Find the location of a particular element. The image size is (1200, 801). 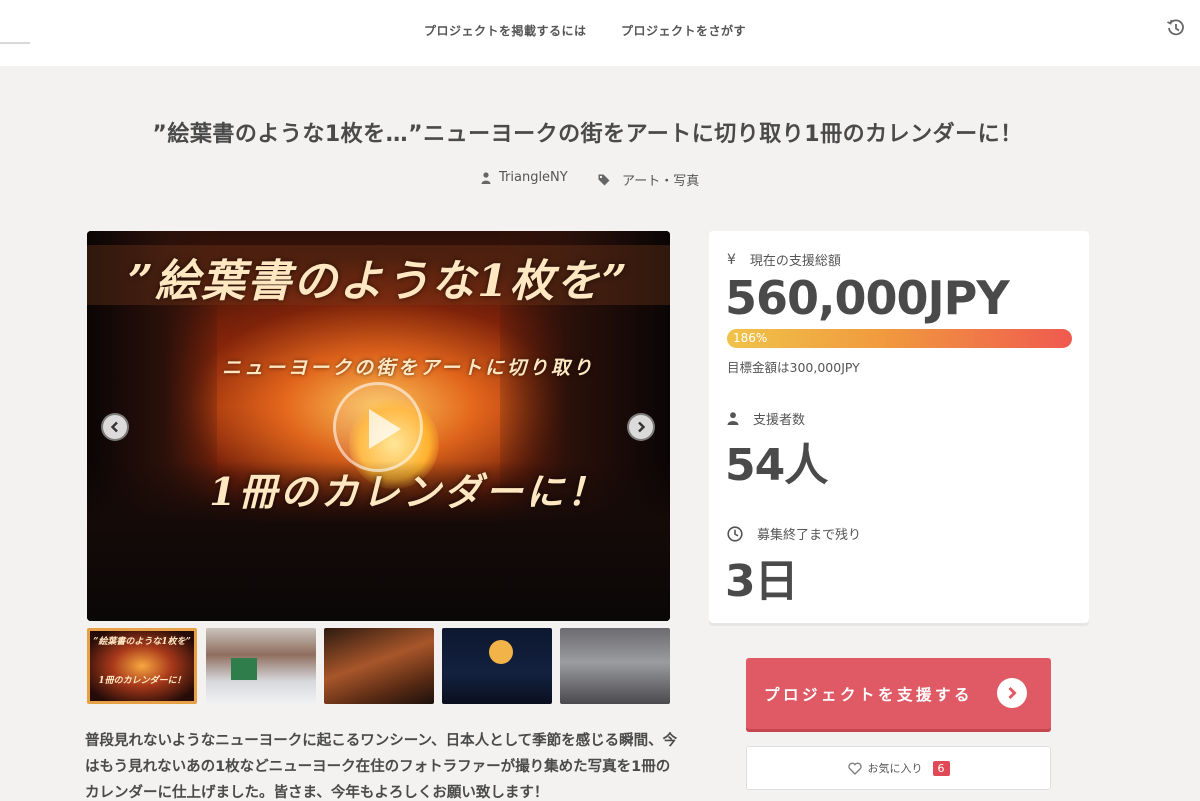

nav-link-list-project: プロジェクトを掲載するには is located at coordinates (505, 30).